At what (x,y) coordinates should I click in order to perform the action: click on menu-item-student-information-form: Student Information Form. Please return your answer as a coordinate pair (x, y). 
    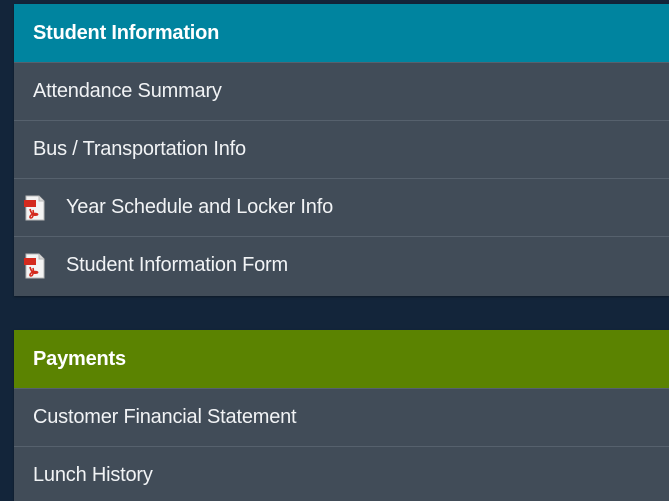
    Looking at the image, I should click on (341, 265).